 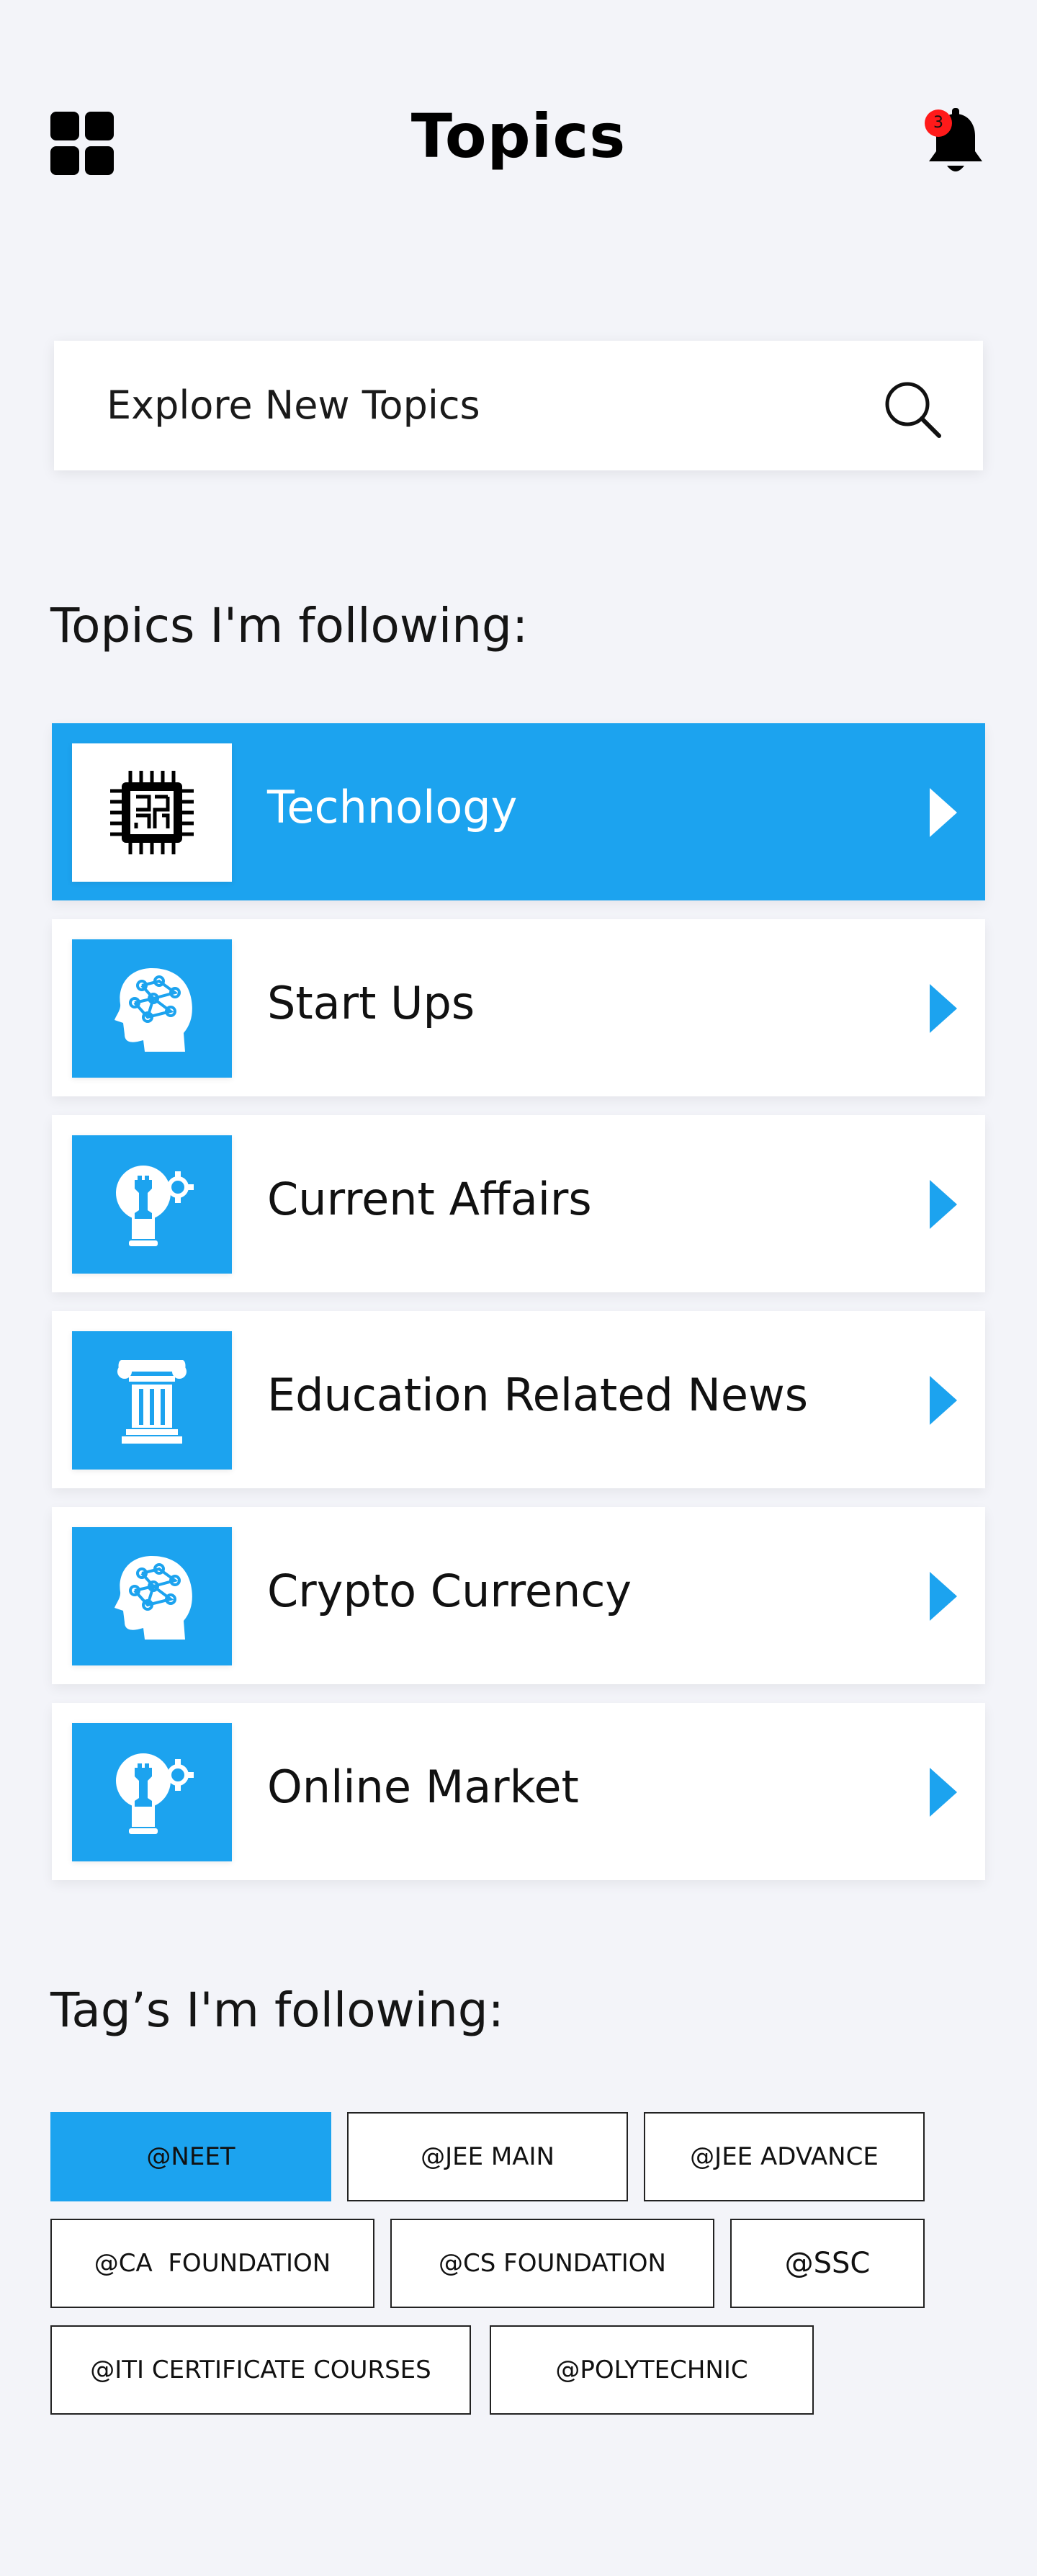 What do you see at coordinates (518, 136) in the screenshot?
I see `page-title: Topics` at bounding box center [518, 136].